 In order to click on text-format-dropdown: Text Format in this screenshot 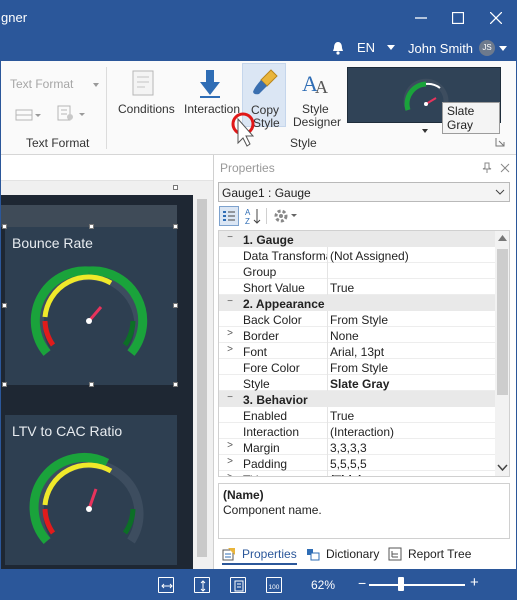, I will do `click(41, 84)`.